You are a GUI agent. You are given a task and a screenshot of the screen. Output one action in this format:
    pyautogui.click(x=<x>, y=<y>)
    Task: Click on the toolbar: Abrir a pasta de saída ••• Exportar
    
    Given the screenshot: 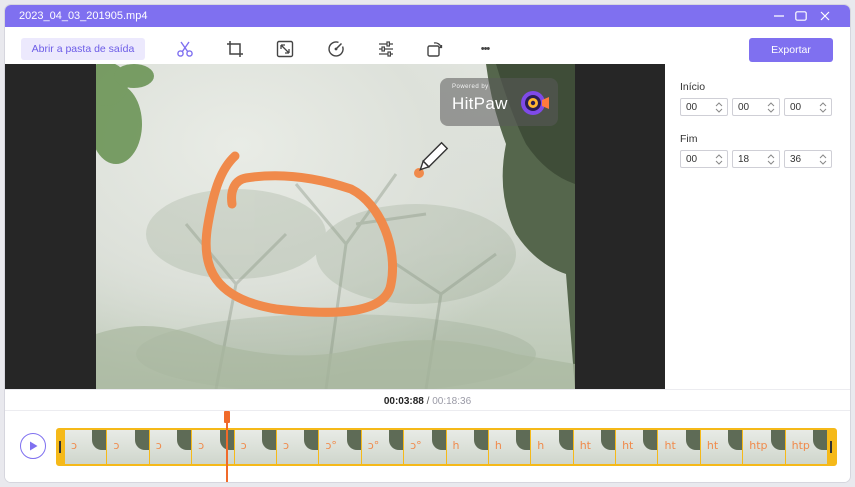 What is the action you would take?
    pyautogui.click(x=427, y=48)
    